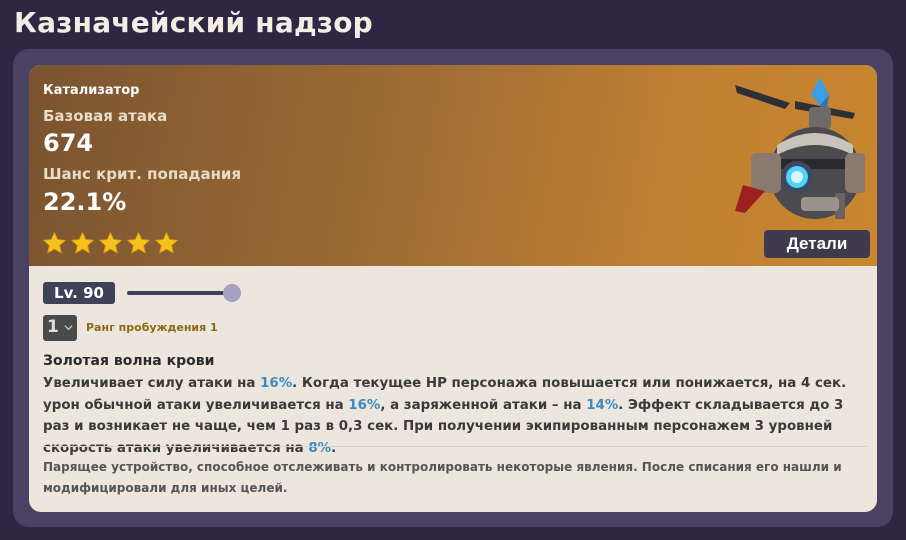  What do you see at coordinates (193, 22) in the screenshot?
I see `page-title: Казначейский надзор` at bounding box center [193, 22].